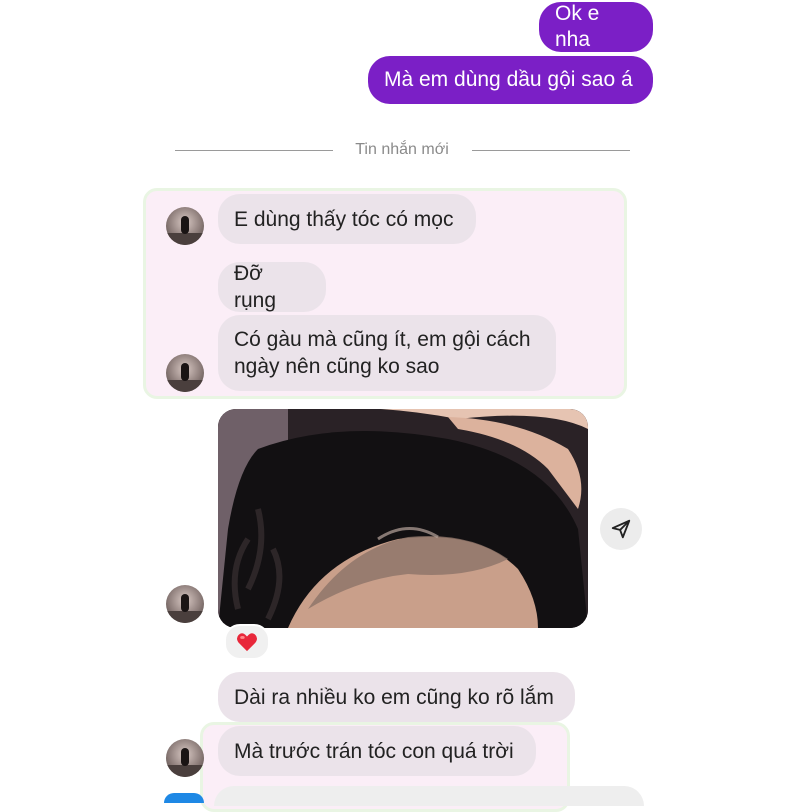 This screenshot has height=812, width=800. I want to click on message-text: Dài ra nhiều ko em cũng ko rõ lắm, so click(394, 697).